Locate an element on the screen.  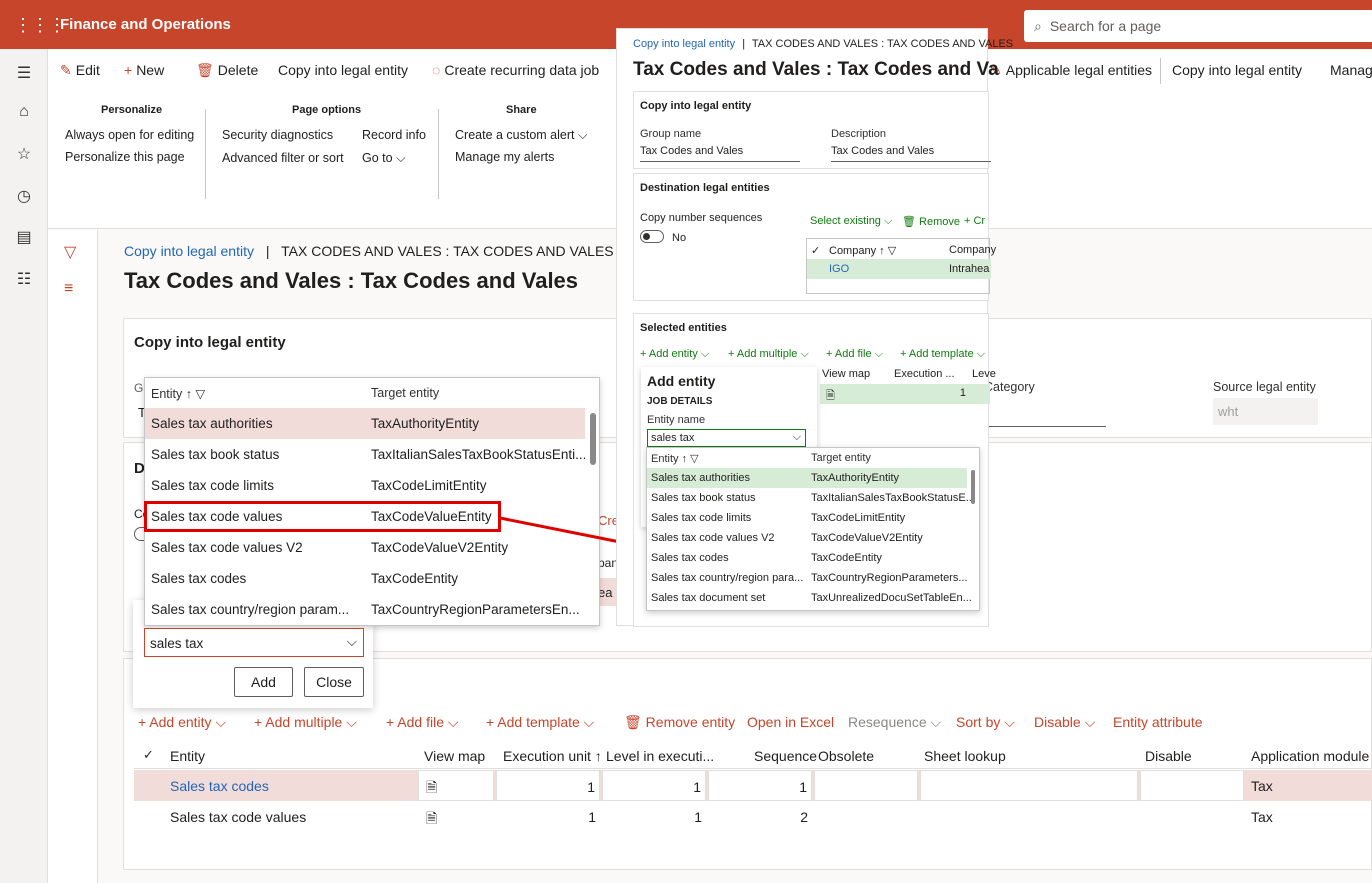
inset-add-file: + Add file ⌵ is located at coordinates (854, 354).